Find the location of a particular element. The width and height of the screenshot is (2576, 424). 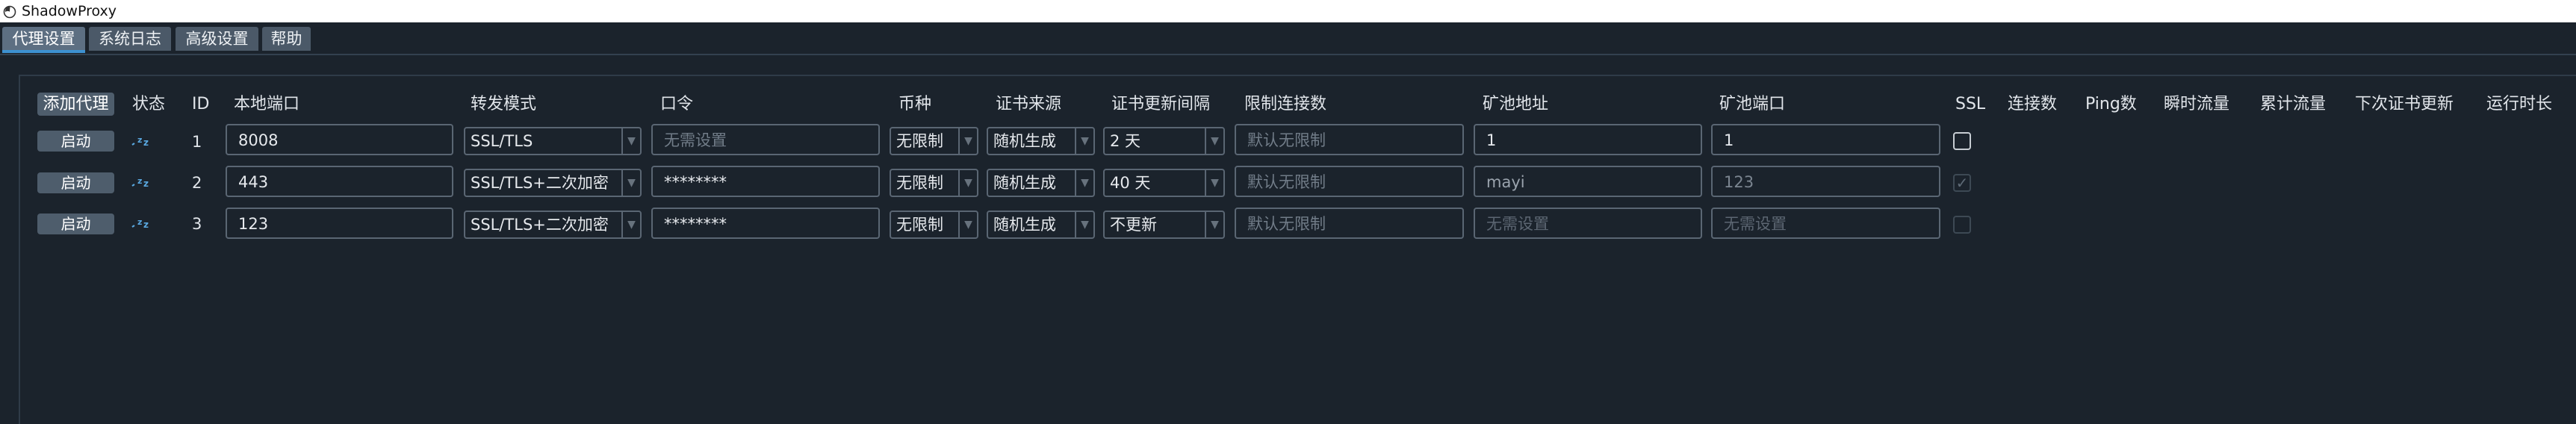

checkmark-icon: ✓ is located at coordinates (1962, 183).